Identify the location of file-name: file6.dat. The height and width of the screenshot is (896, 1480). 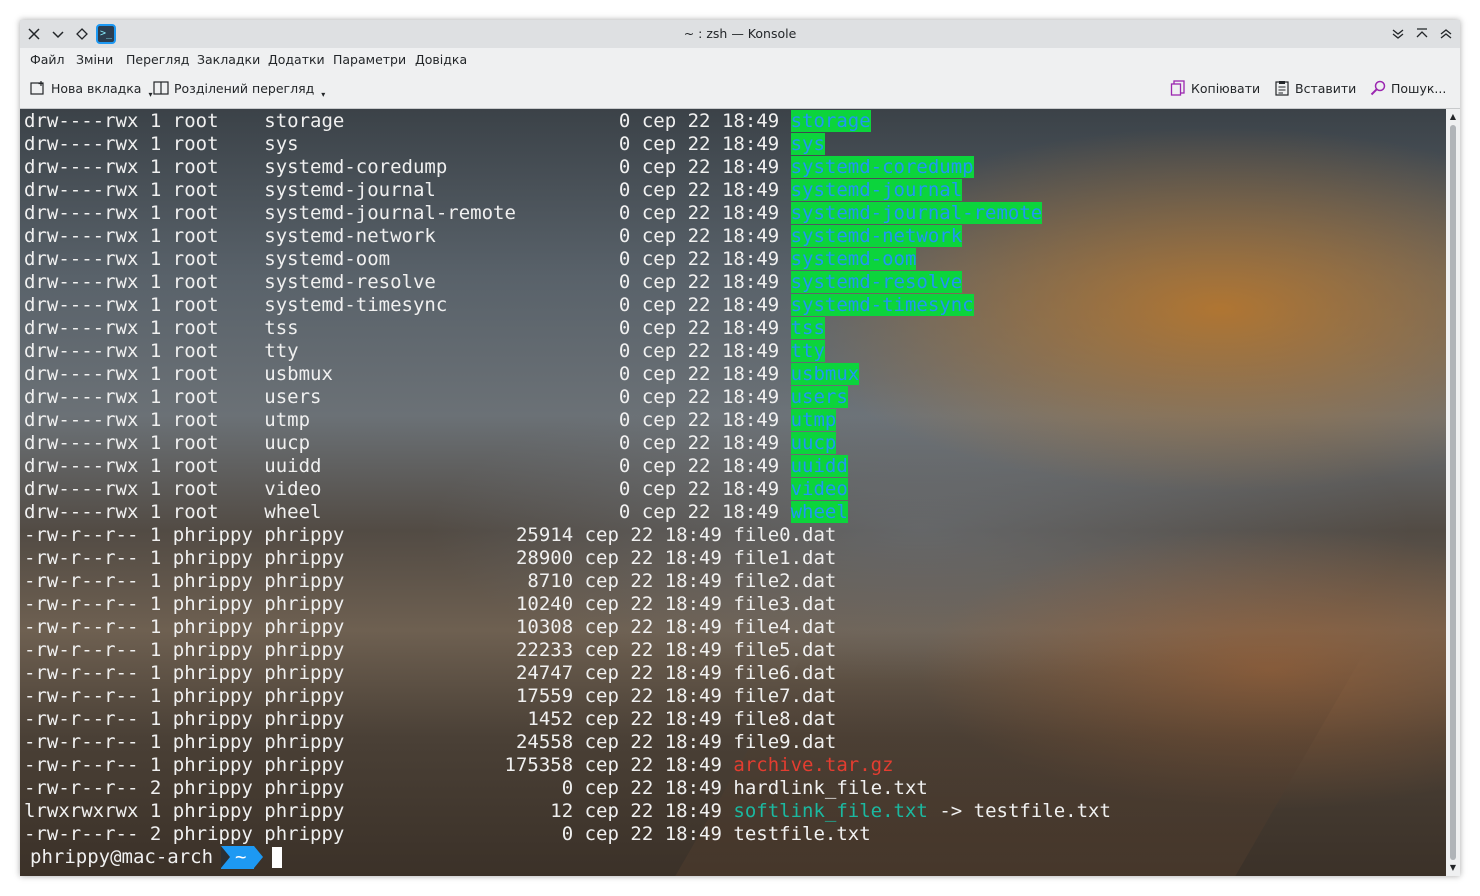
(785, 673).